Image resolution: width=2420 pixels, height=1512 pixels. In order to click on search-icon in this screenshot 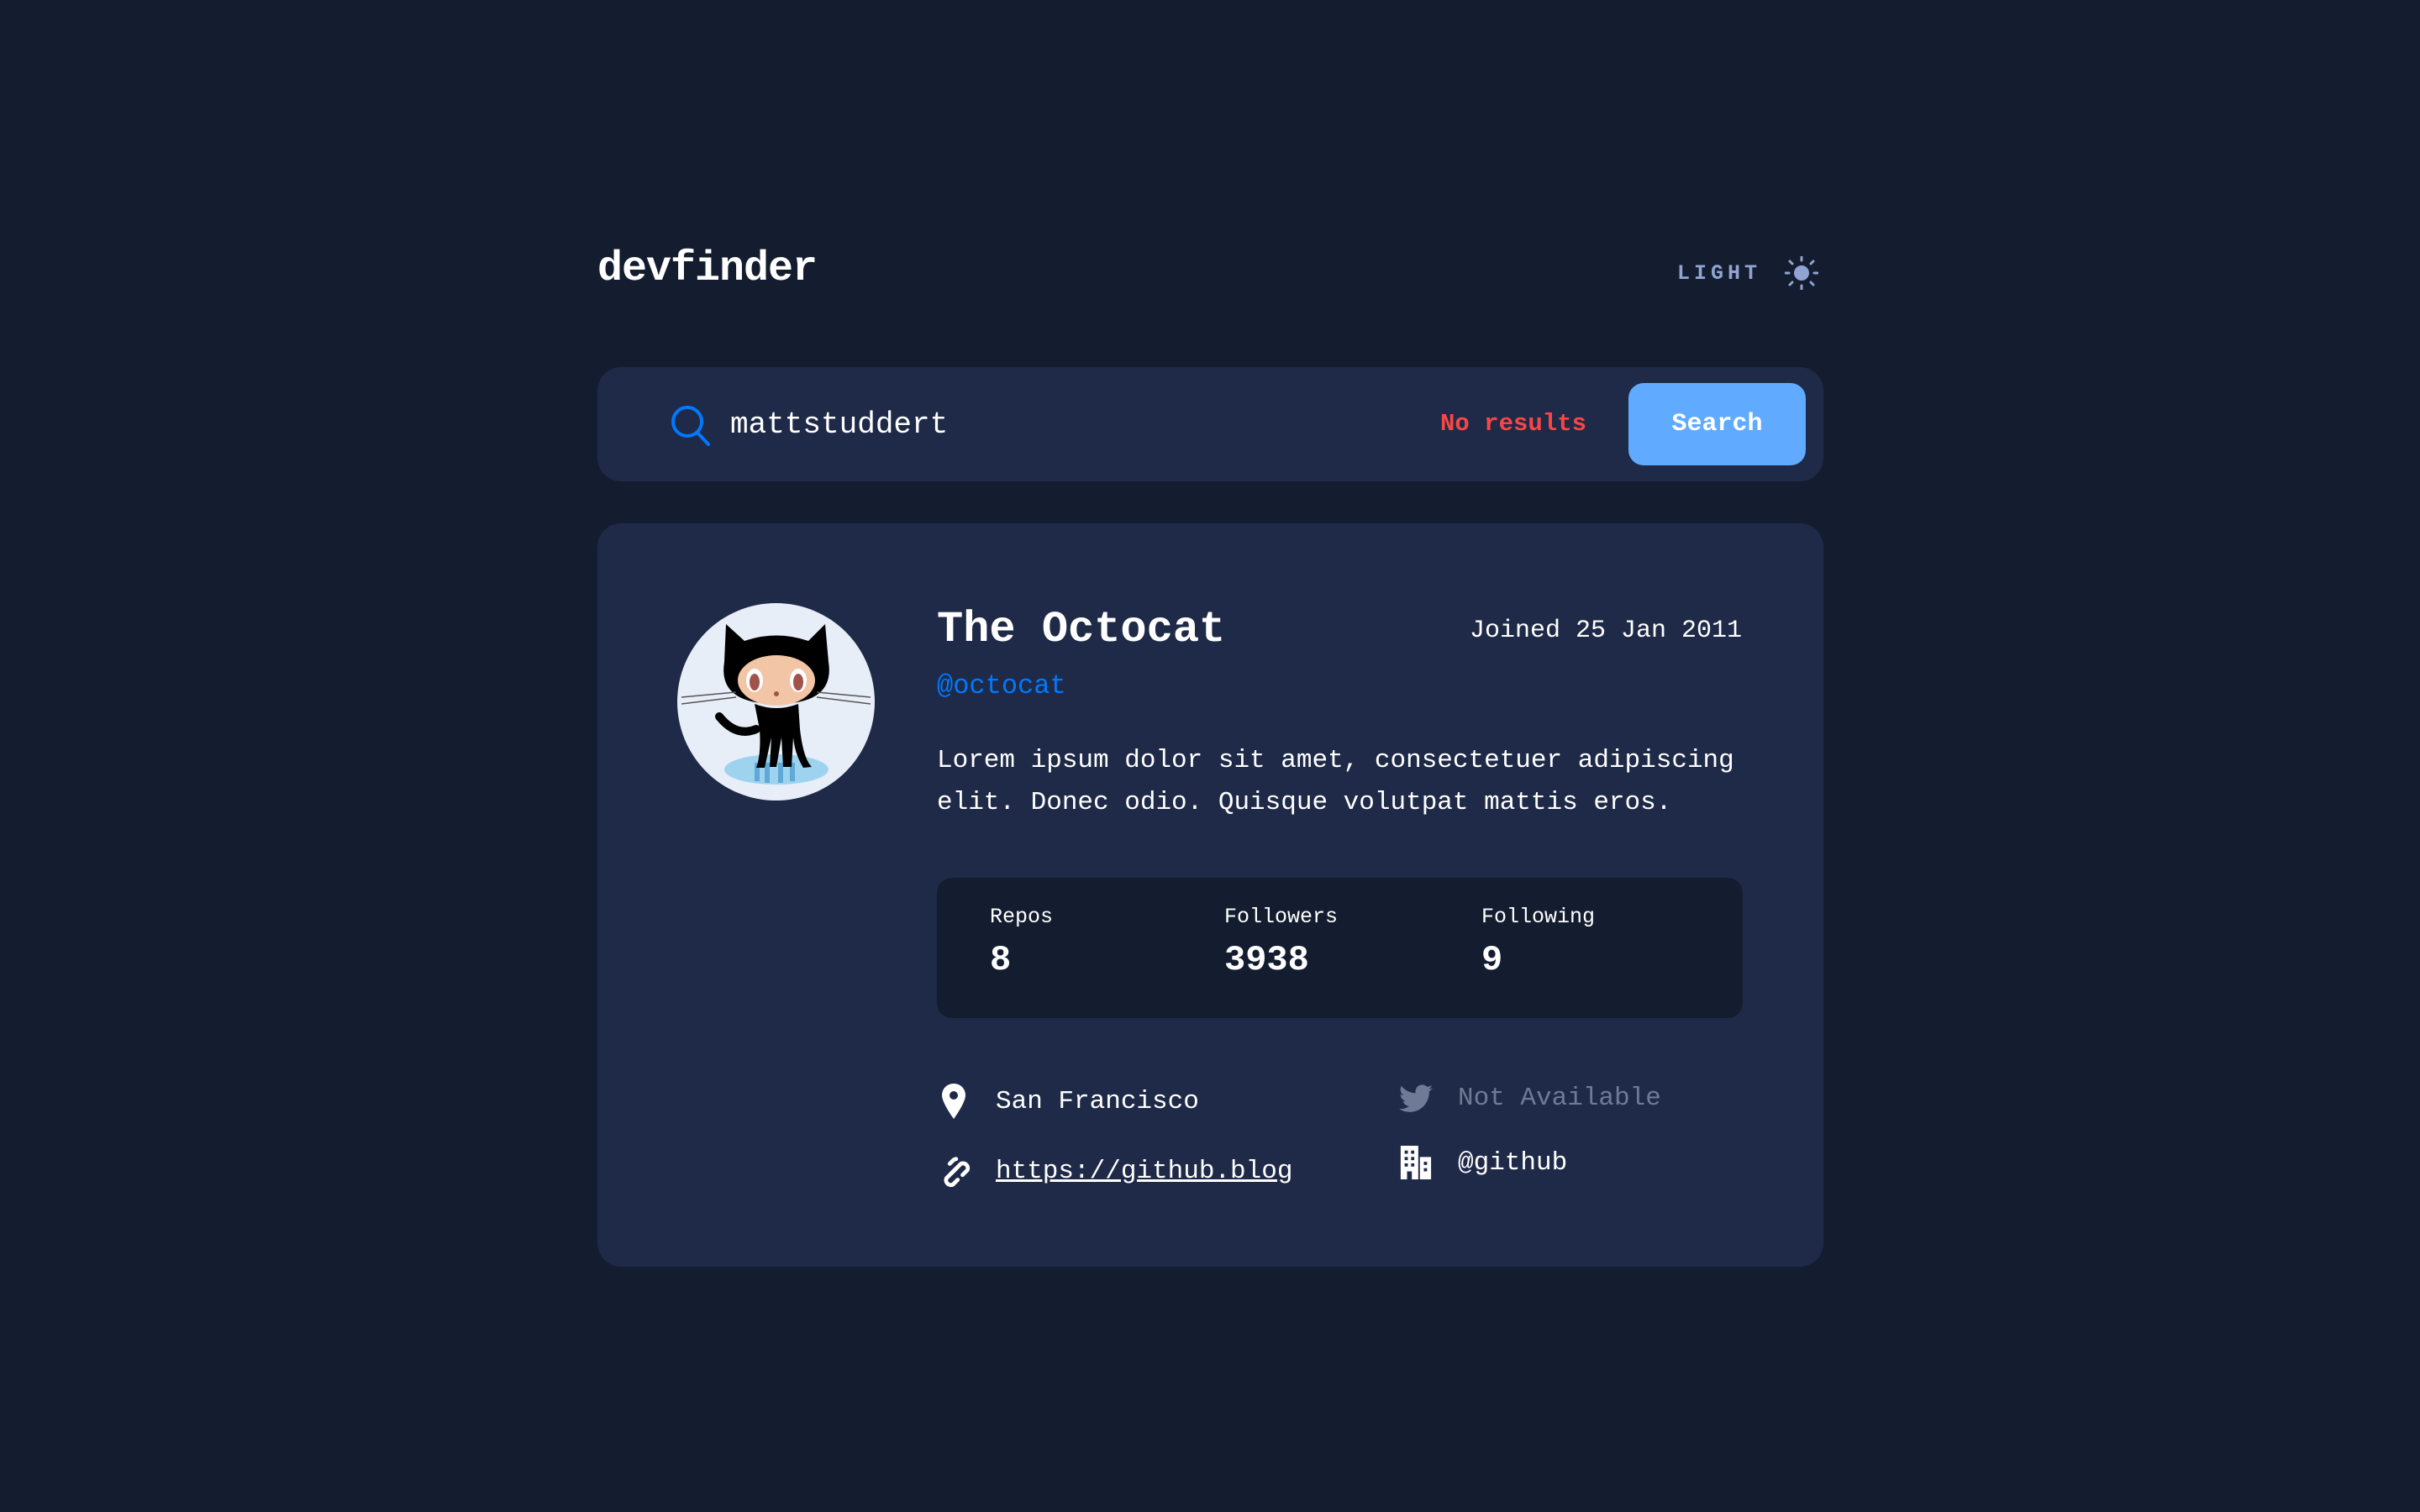, I will do `click(690, 426)`.